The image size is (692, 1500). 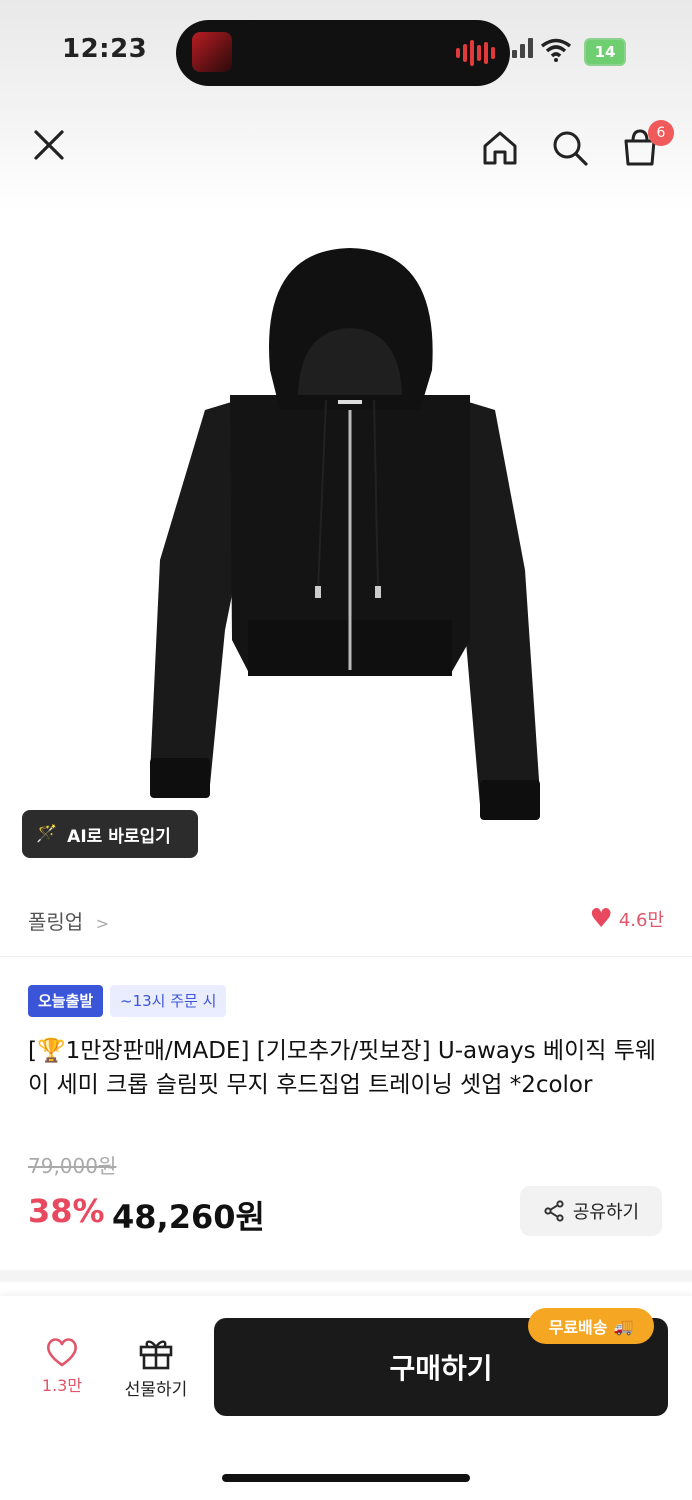 I want to click on close-icon, so click(x=49, y=145).